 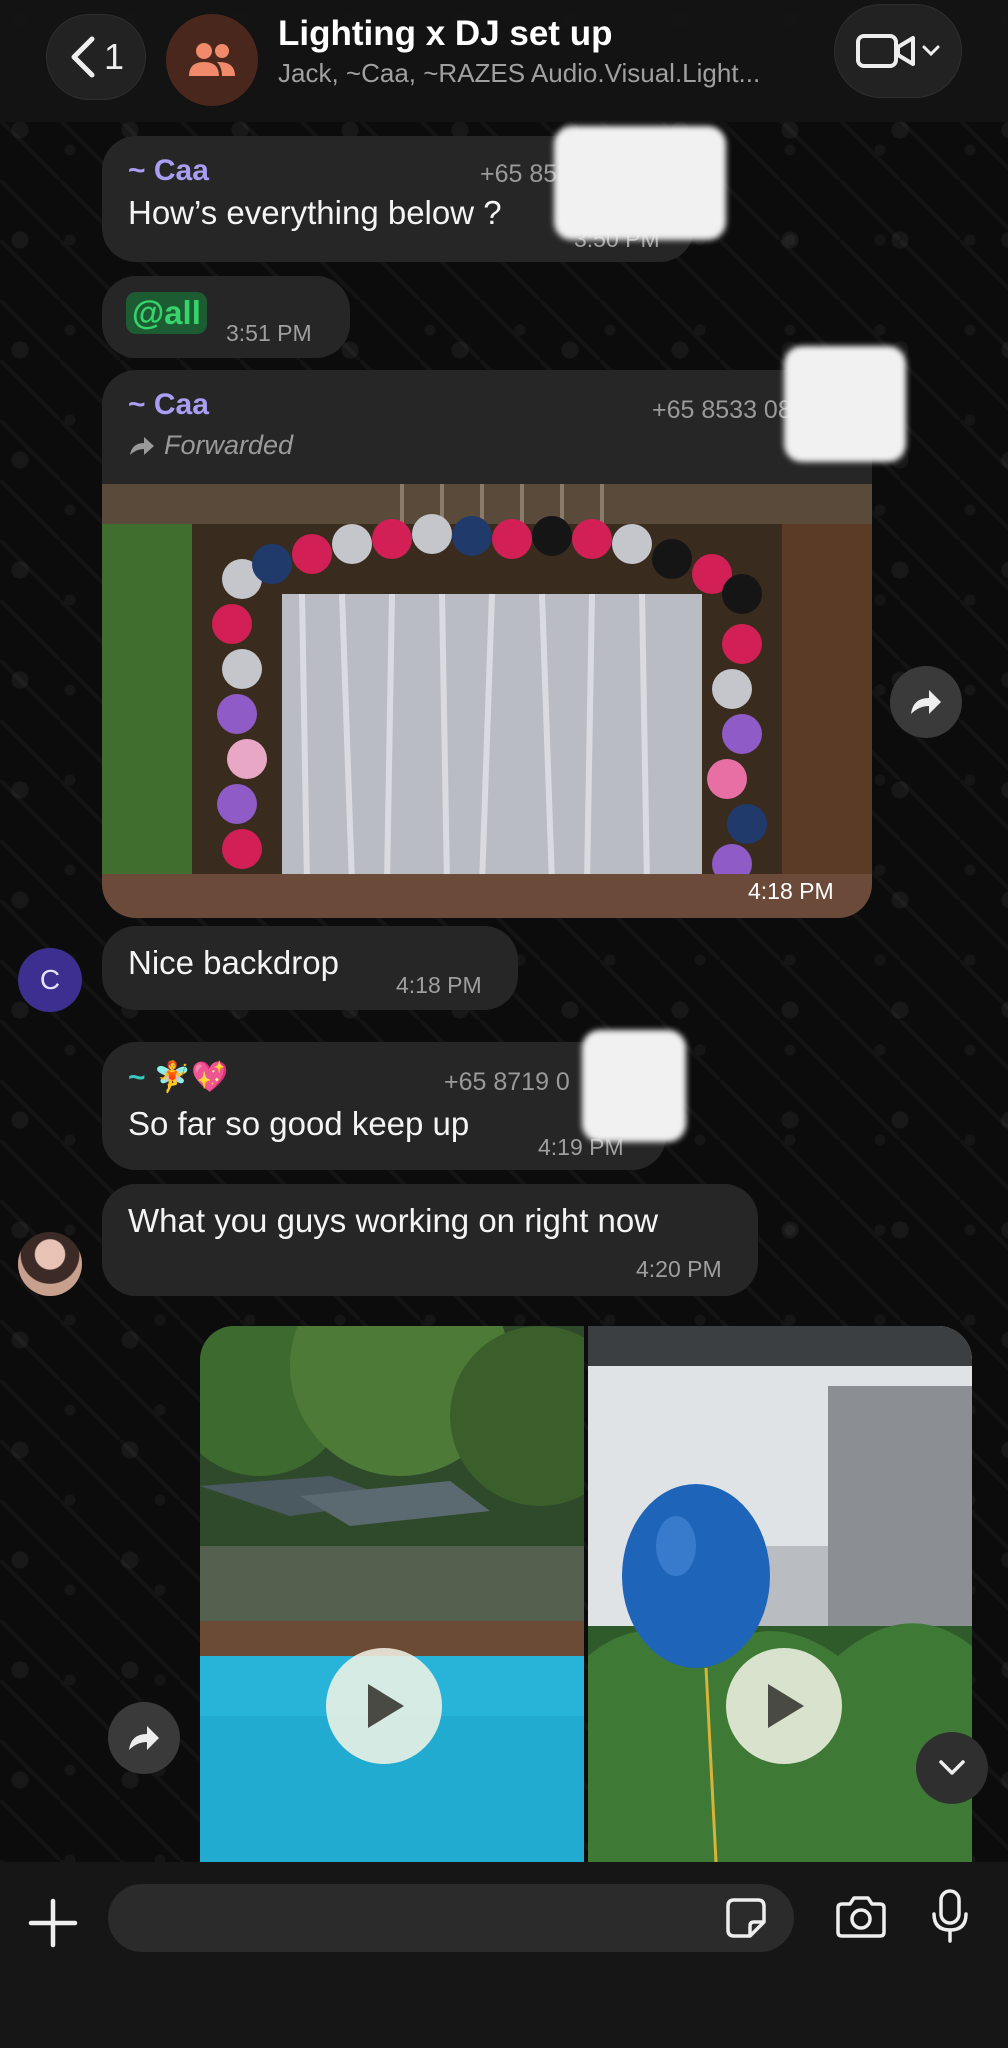 I want to click on group-avatar, so click(x=212, y=60).